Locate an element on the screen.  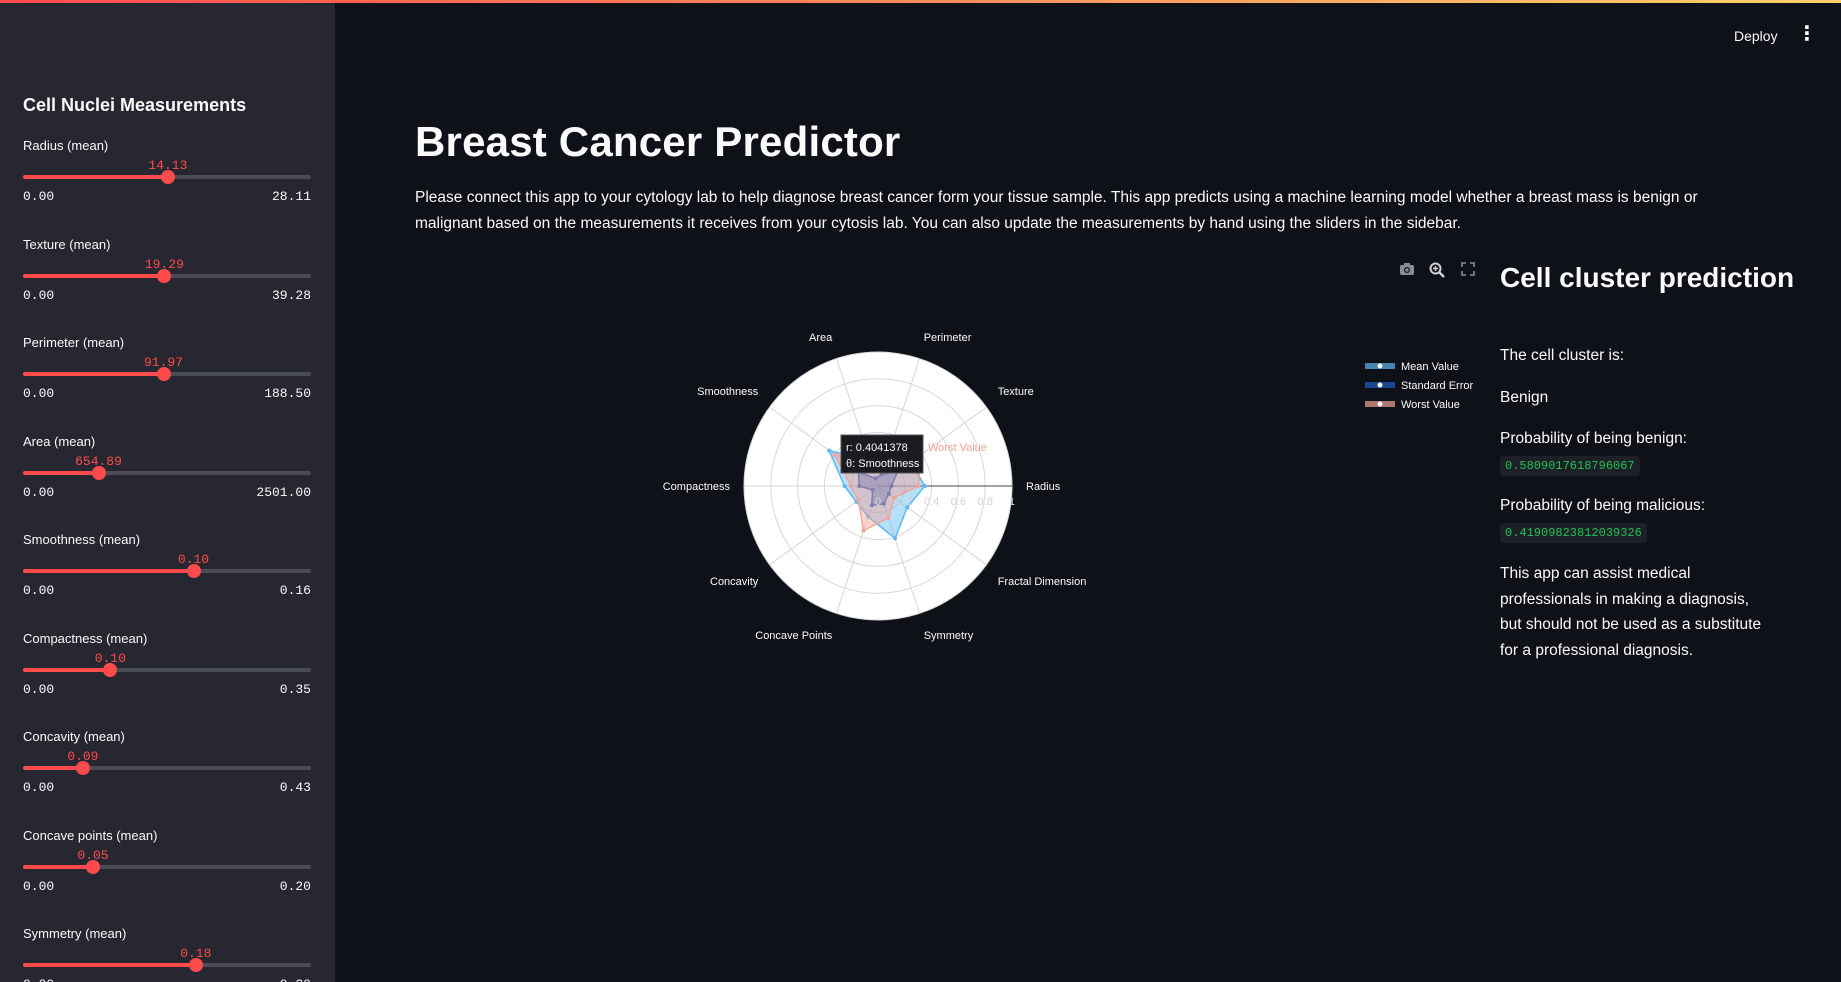
radar-category-label: Perimeter is located at coordinates (948, 338).